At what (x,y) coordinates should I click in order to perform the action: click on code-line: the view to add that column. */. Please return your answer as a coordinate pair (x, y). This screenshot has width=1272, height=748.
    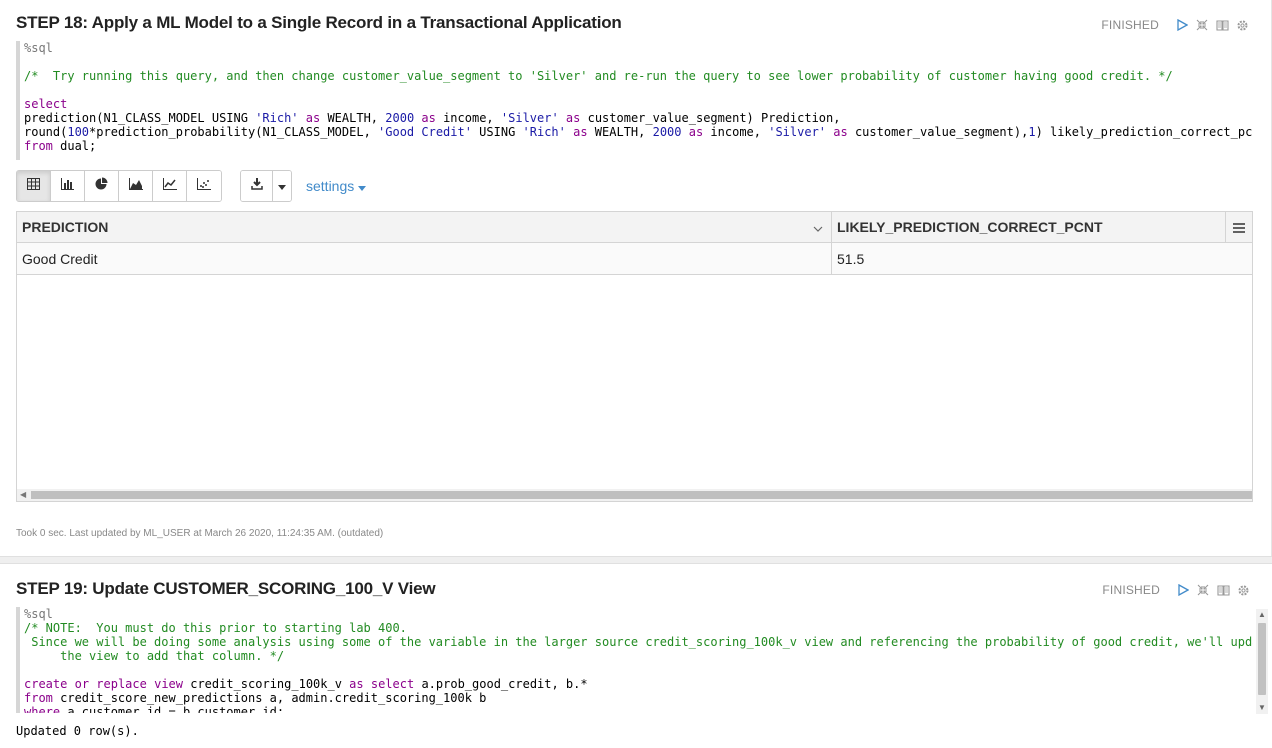
    Looking at the image, I should click on (154, 656).